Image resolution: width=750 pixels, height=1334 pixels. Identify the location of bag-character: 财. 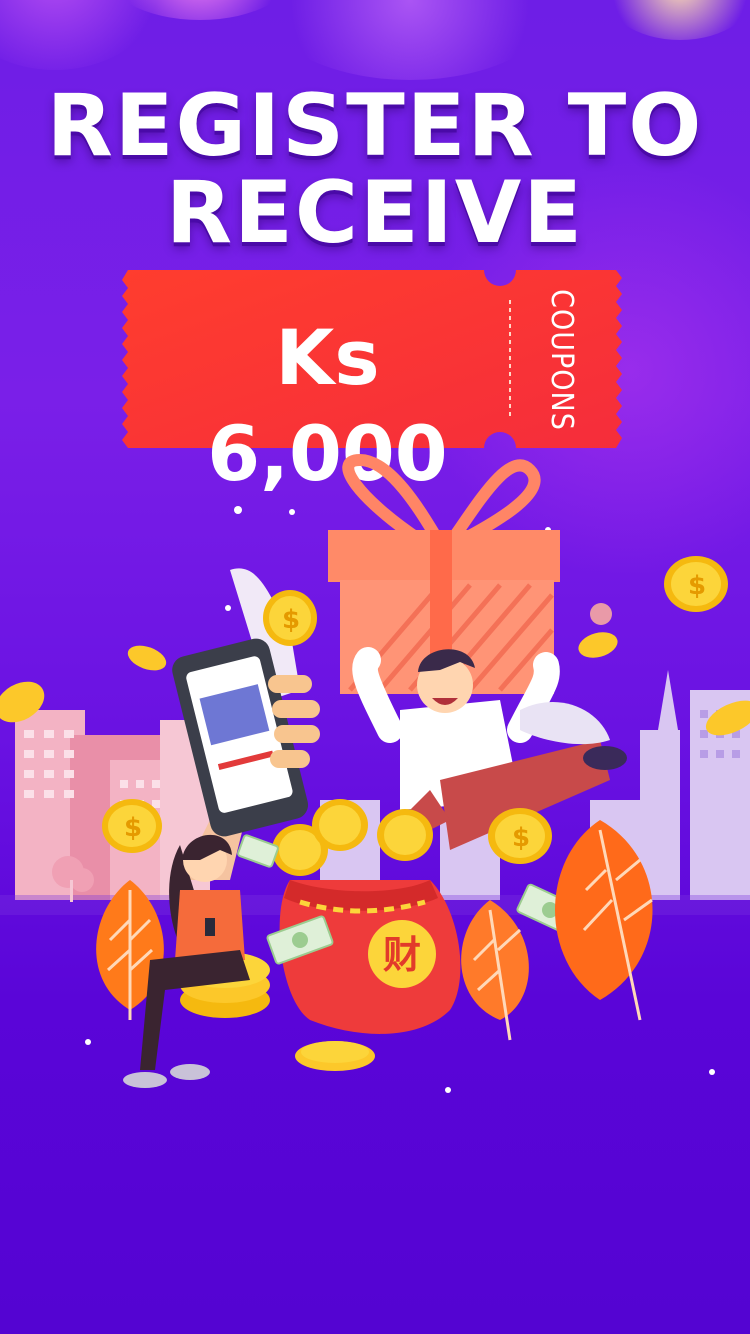
(402, 955).